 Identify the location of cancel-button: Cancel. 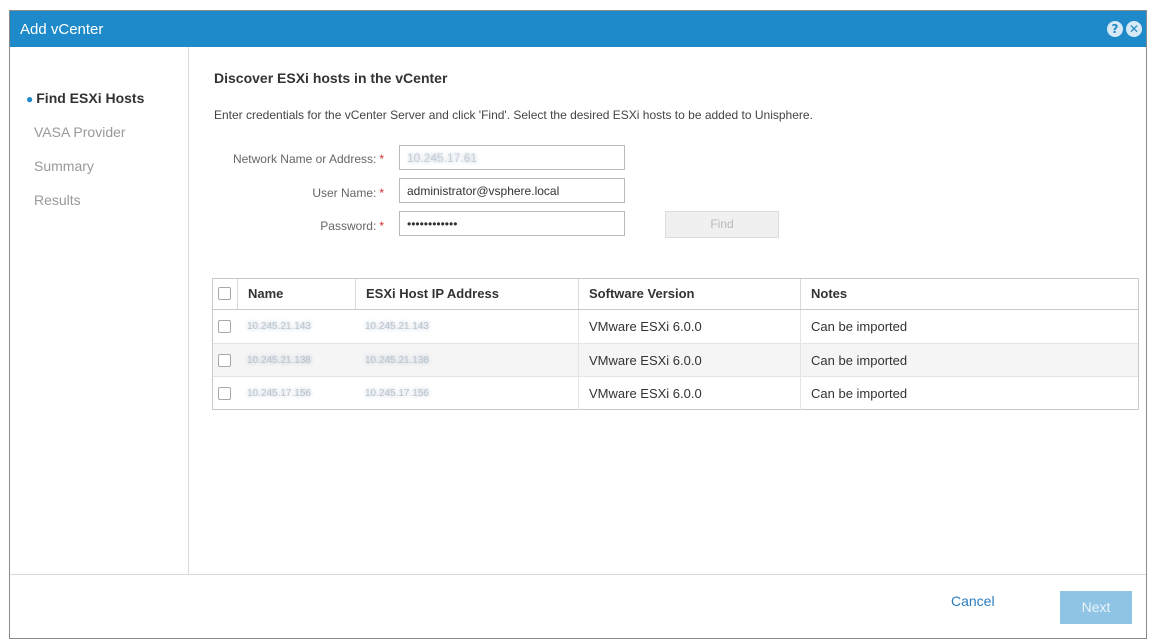
(973, 601).